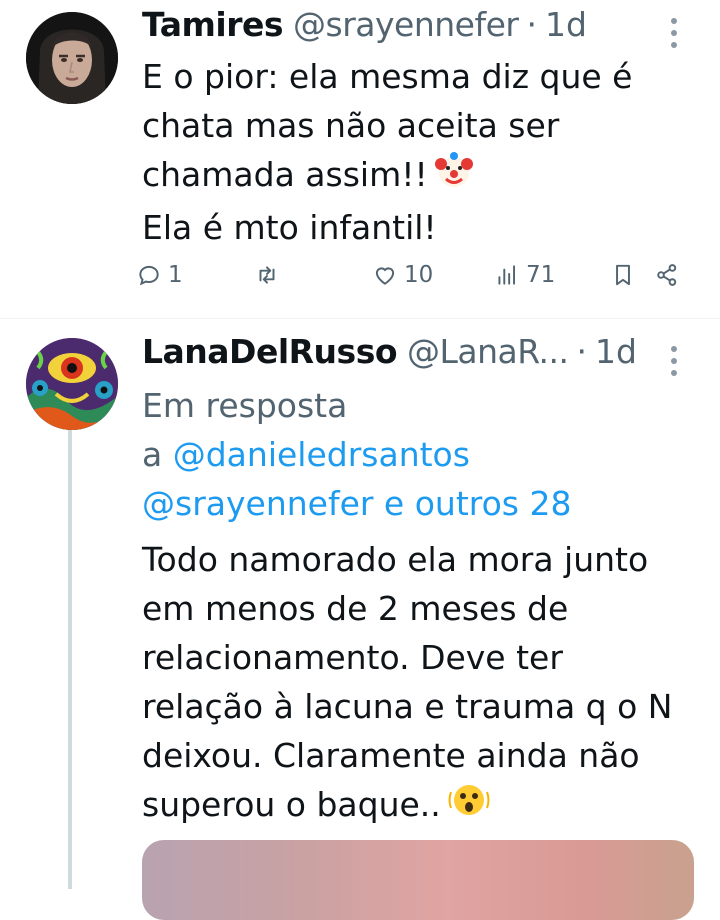  Describe the element at coordinates (291, 804) in the screenshot. I see `tweet-text-fragment: superou o baque..` at that location.